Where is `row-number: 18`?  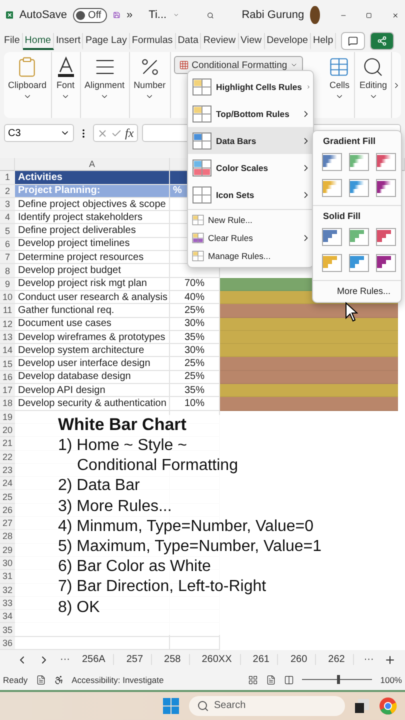 row-number: 18 is located at coordinates (7, 404).